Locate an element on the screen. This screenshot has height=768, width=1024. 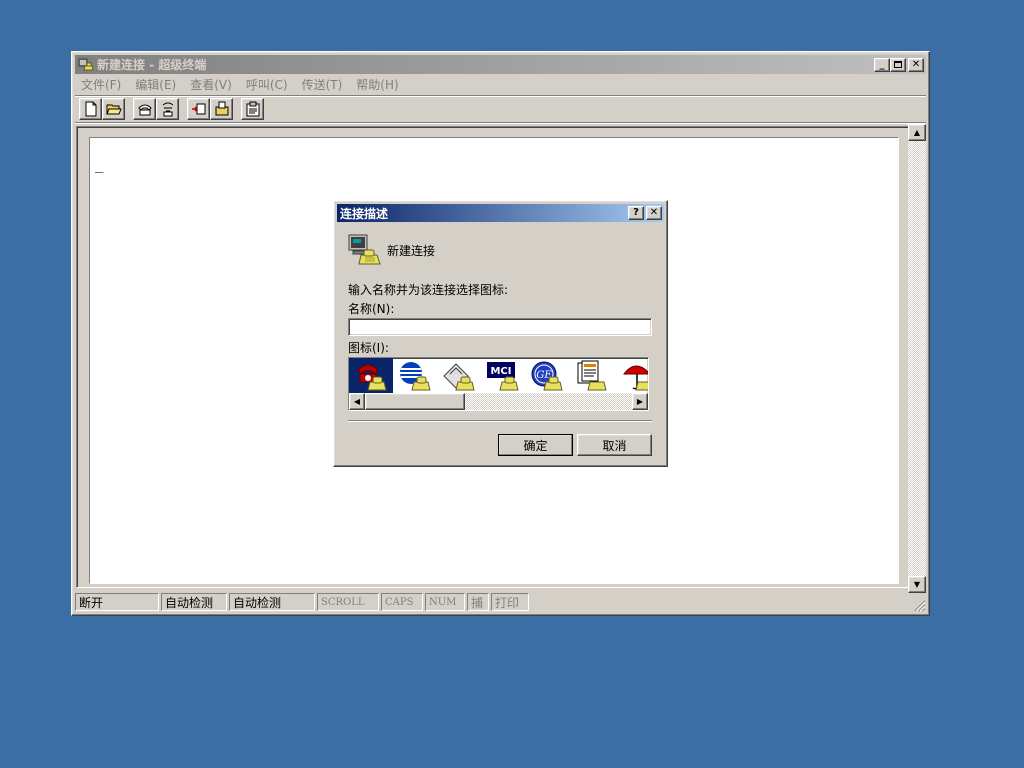
maximize-icon is located at coordinates (898, 64).